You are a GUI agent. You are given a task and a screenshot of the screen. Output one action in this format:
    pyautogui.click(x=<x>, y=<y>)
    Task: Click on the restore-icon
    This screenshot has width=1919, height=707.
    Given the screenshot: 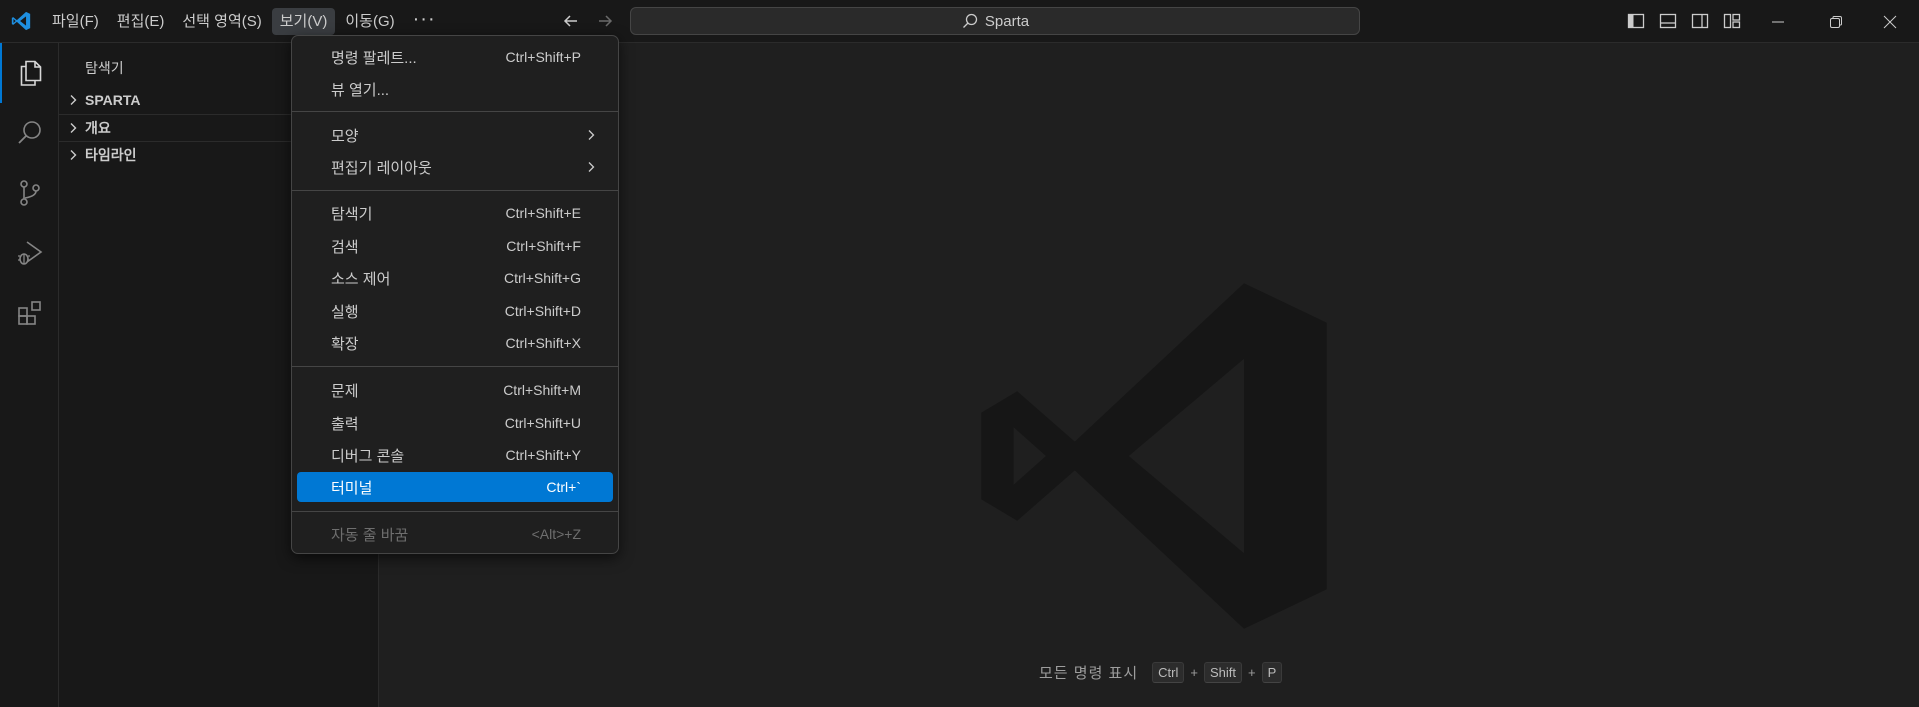 What is the action you would take?
    pyautogui.click(x=1836, y=21)
    